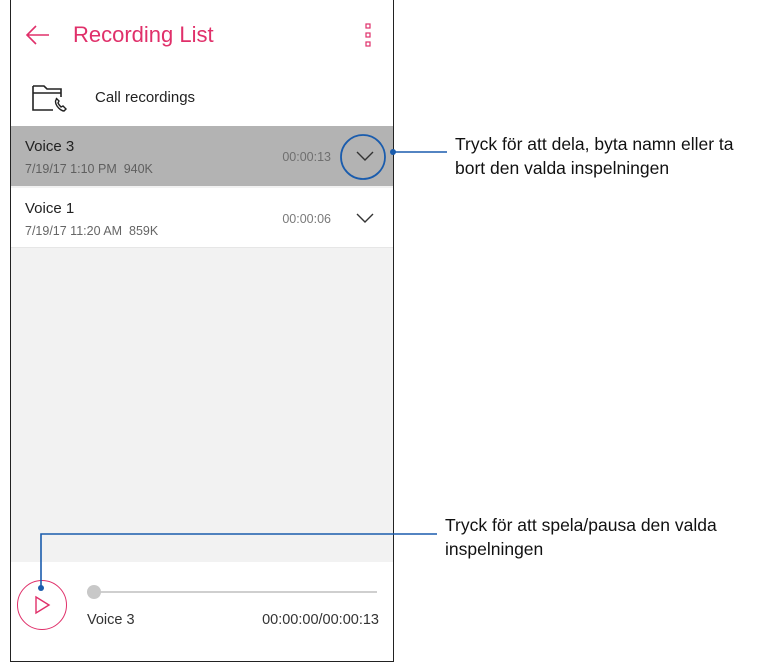 The width and height of the screenshot is (779, 664). Describe the element at coordinates (238, 560) in the screenshot. I see `play-callout-line` at that location.